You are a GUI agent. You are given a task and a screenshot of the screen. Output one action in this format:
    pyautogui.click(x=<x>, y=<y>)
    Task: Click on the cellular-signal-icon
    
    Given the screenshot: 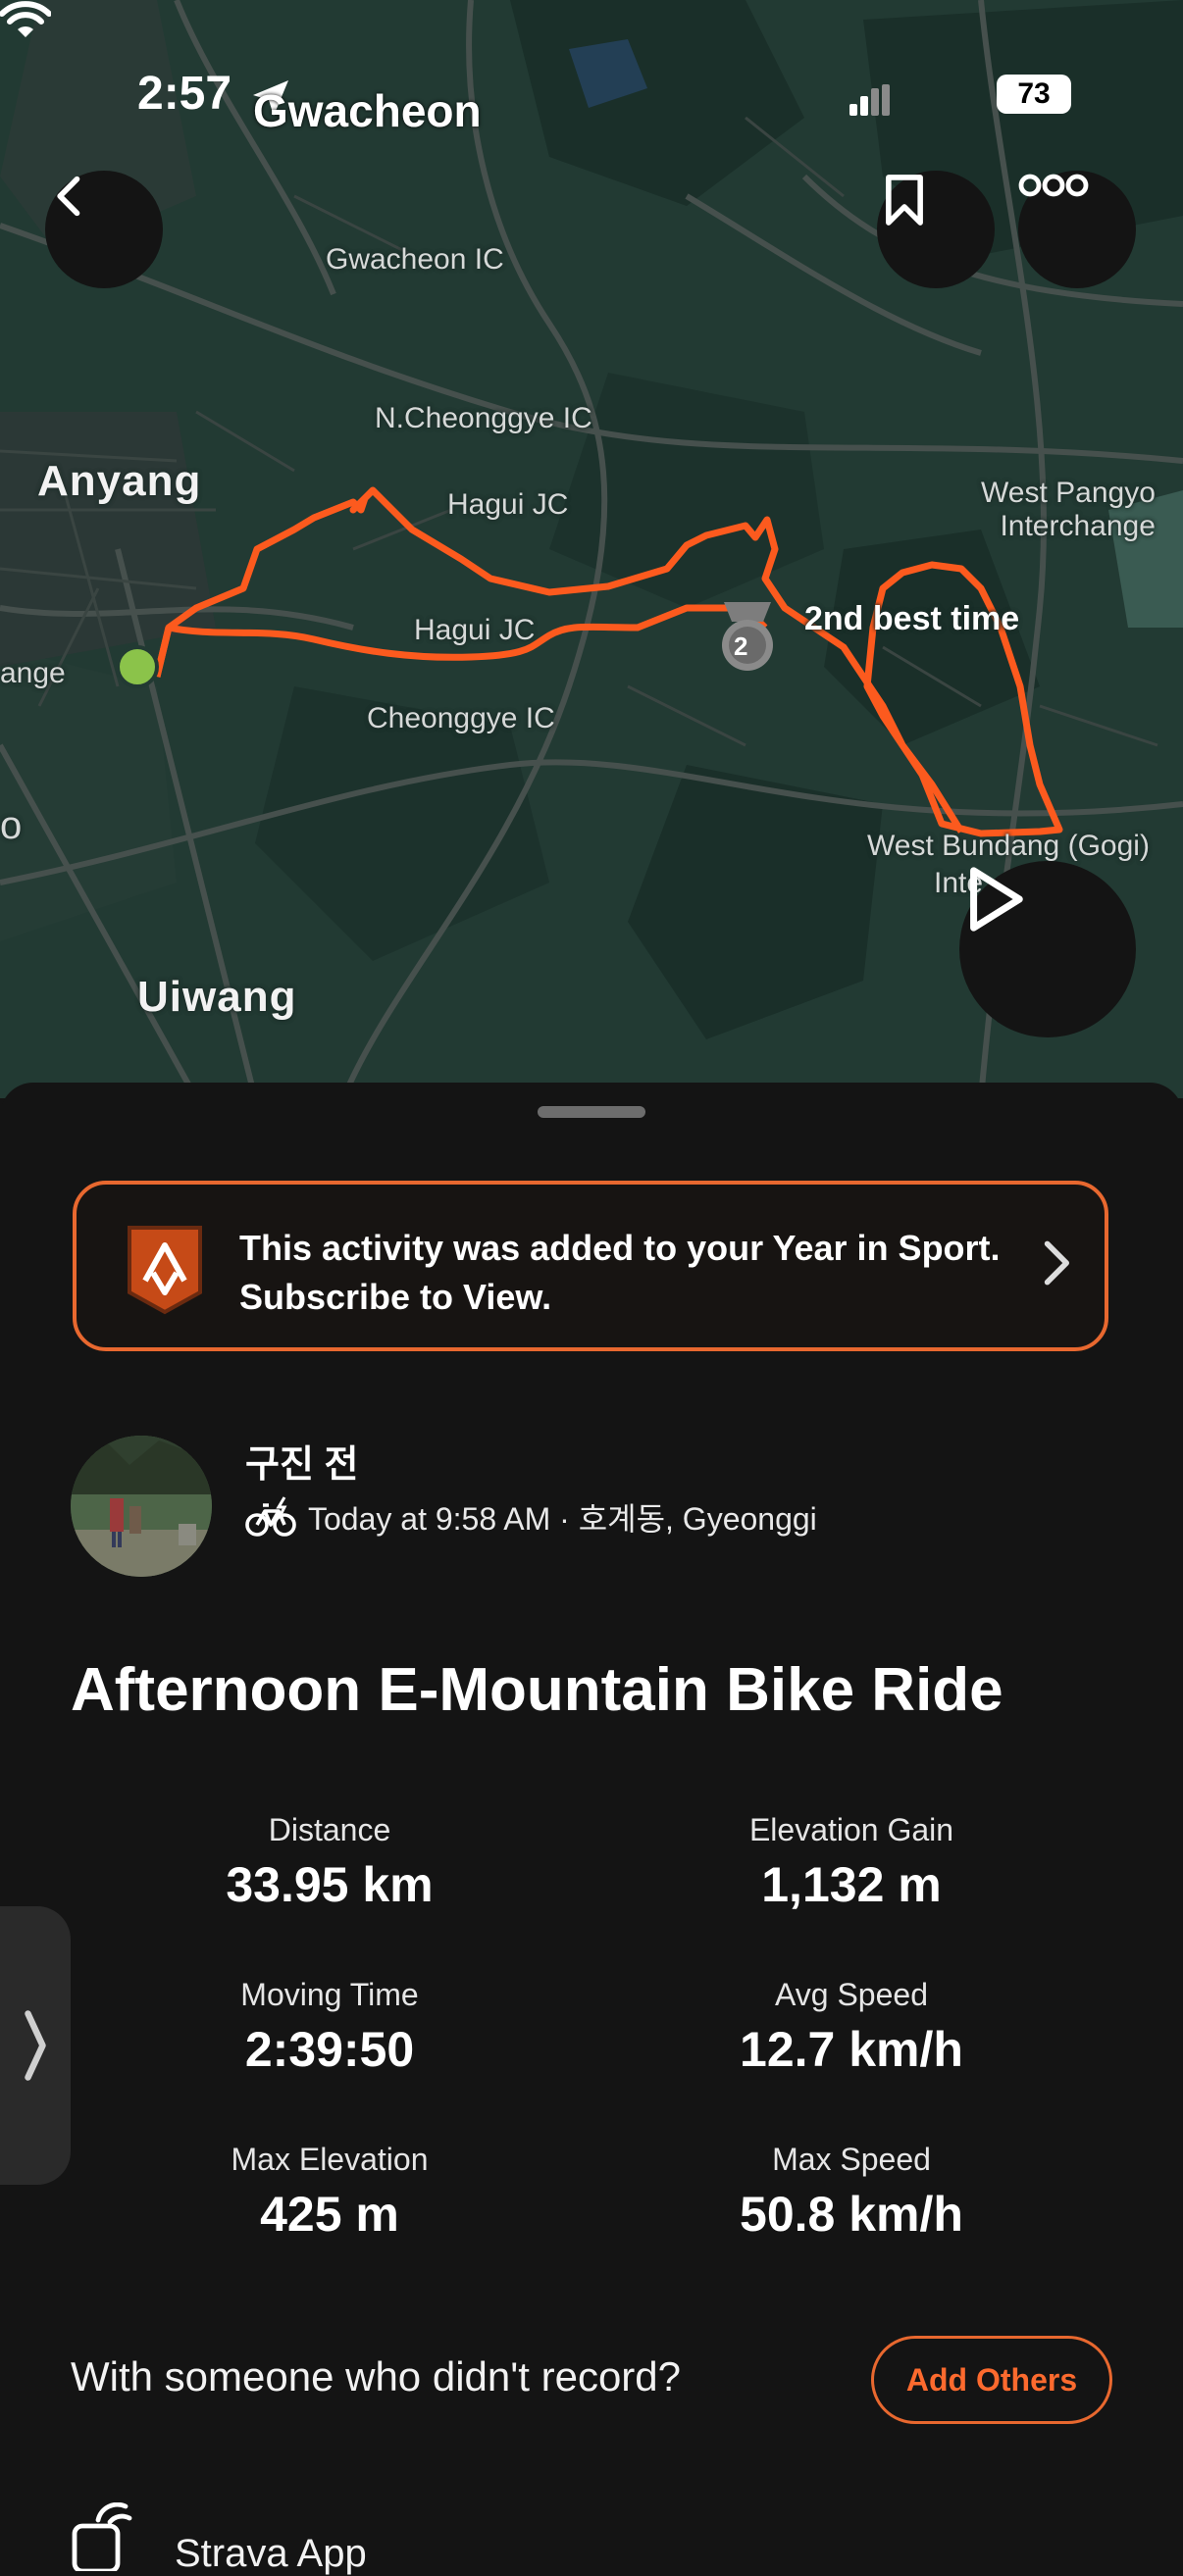 What is the action you would take?
    pyautogui.click(x=870, y=100)
    